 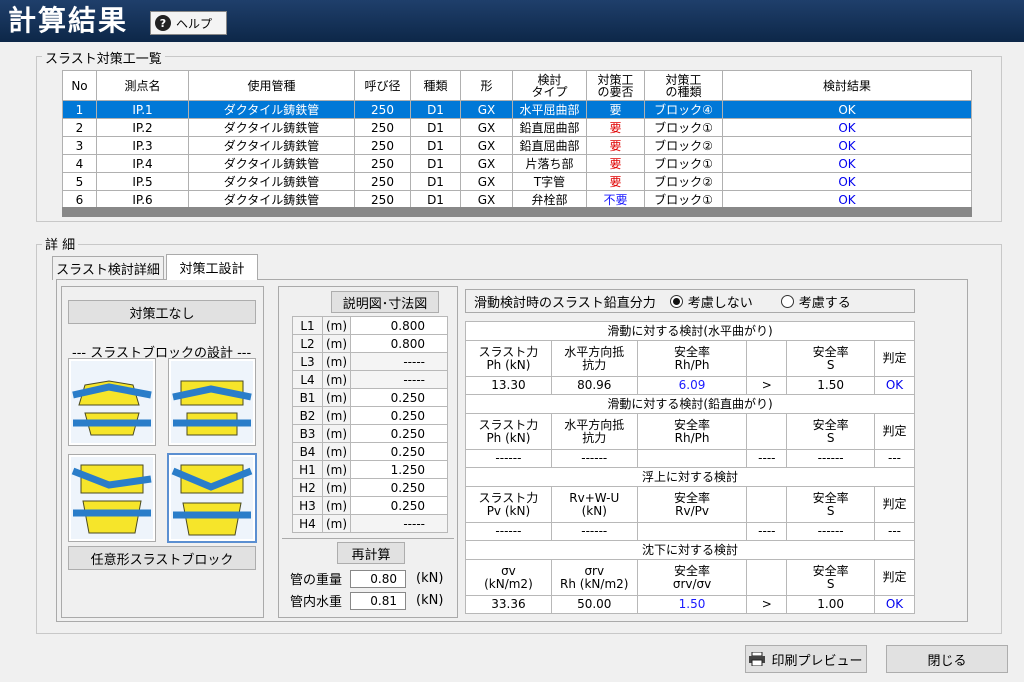 I want to click on custom-block-button: 任意形スラストブロック, so click(x=162, y=558).